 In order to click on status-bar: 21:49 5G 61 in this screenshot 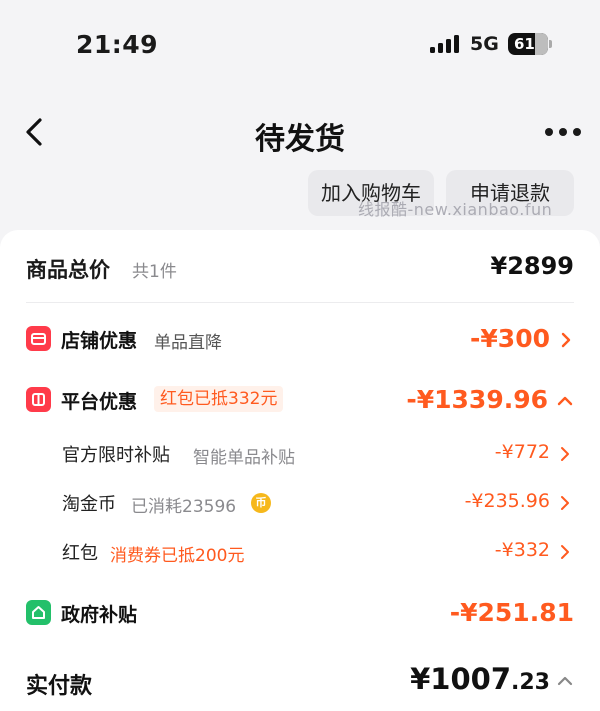, I will do `click(300, 45)`.